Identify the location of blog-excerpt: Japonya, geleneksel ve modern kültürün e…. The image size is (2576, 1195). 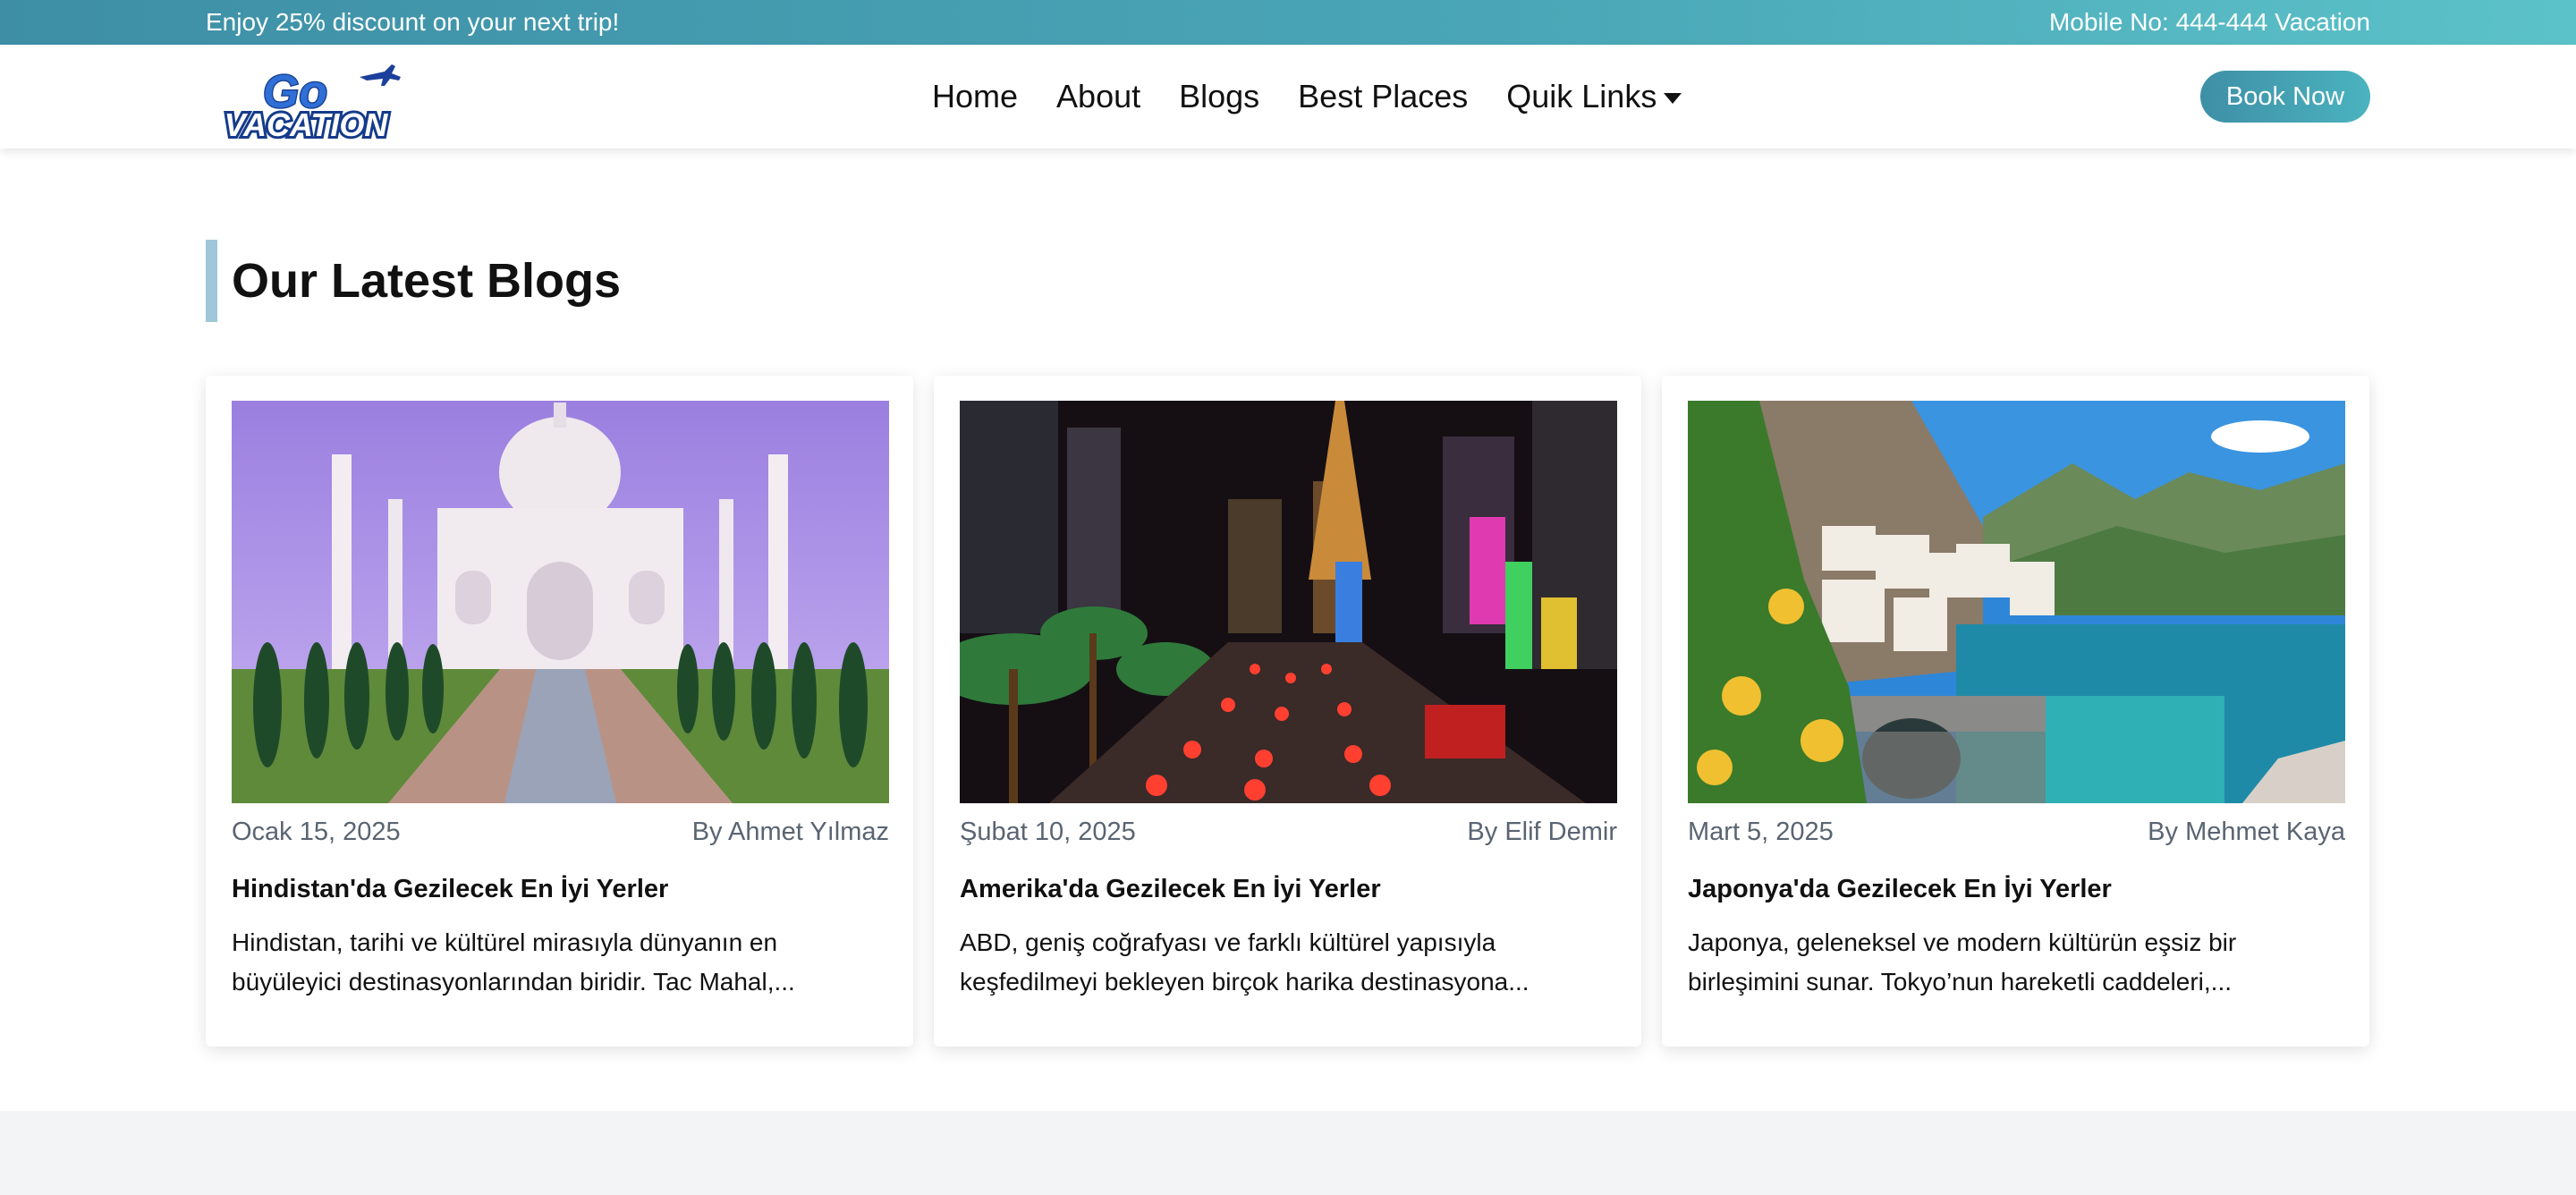
(1962, 962).